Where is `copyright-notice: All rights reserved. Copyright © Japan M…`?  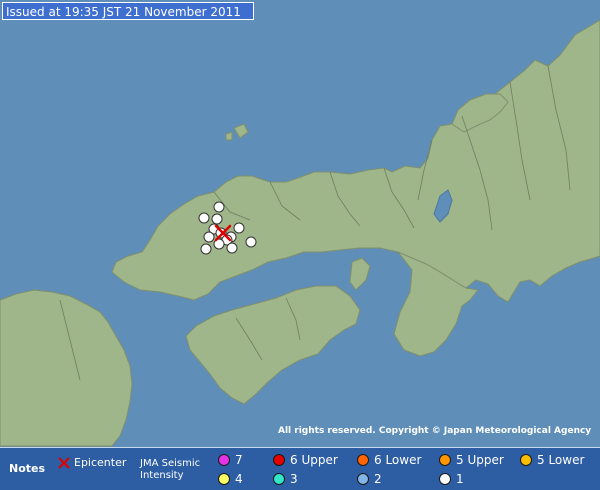
copyright-notice: All rights reserved. Copyright © Japan M… is located at coordinates (435, 431).